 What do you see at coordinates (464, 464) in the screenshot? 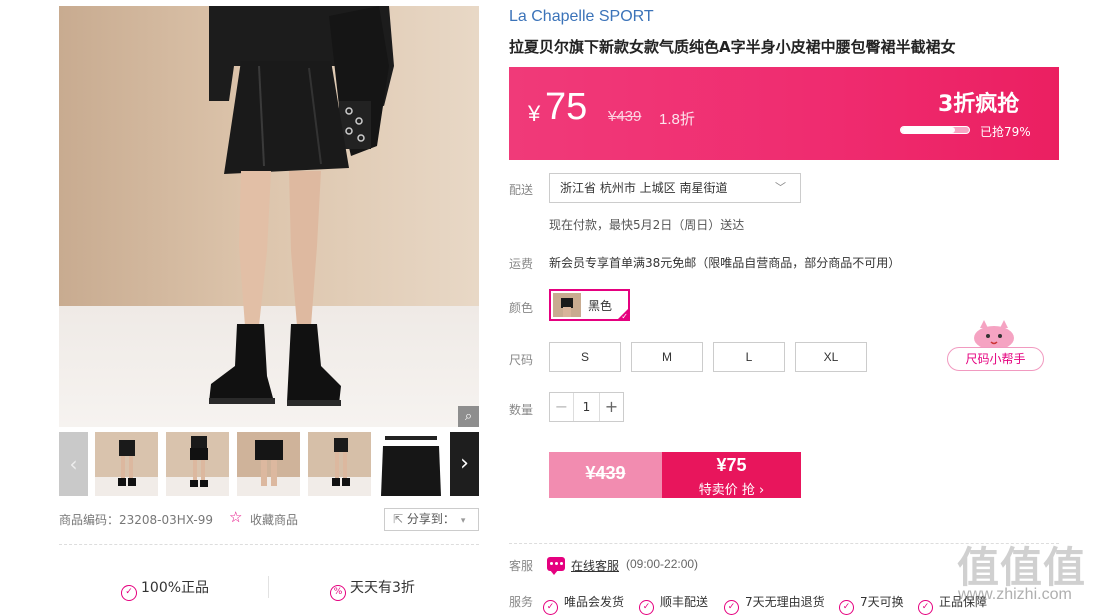
I see `chevron-right-icon: ›` at bounding box center [464, 464].